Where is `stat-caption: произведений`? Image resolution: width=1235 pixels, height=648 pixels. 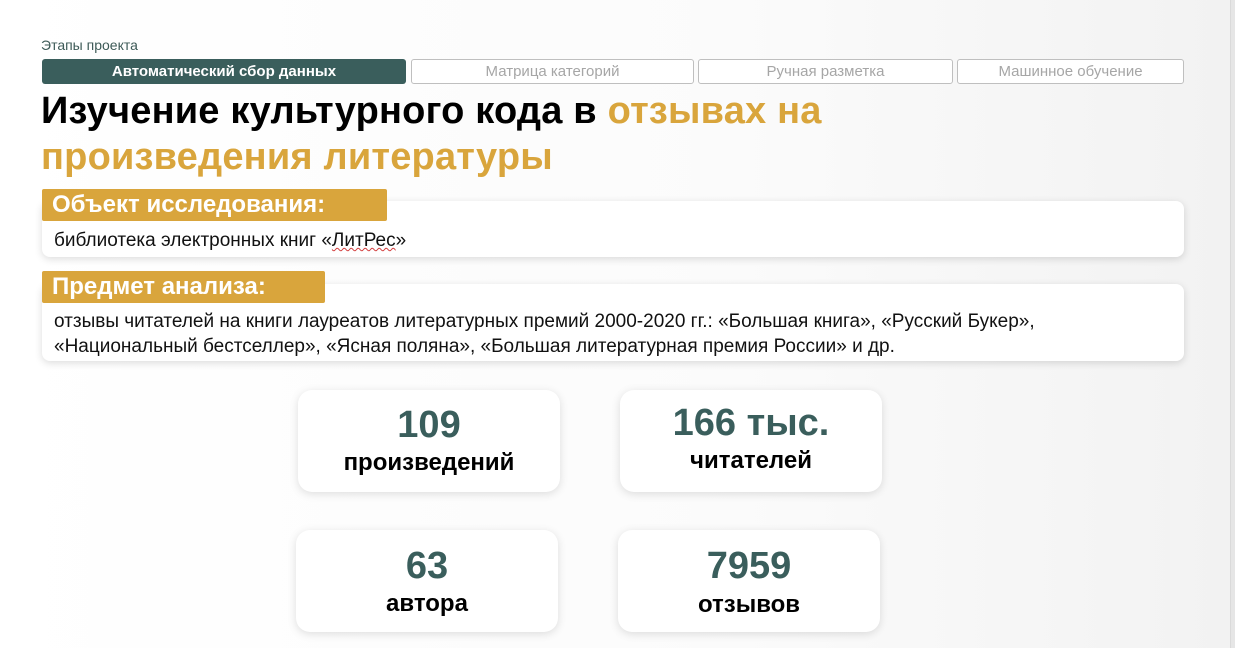 stat-caption: произведений is located at coordinates (429, 462).